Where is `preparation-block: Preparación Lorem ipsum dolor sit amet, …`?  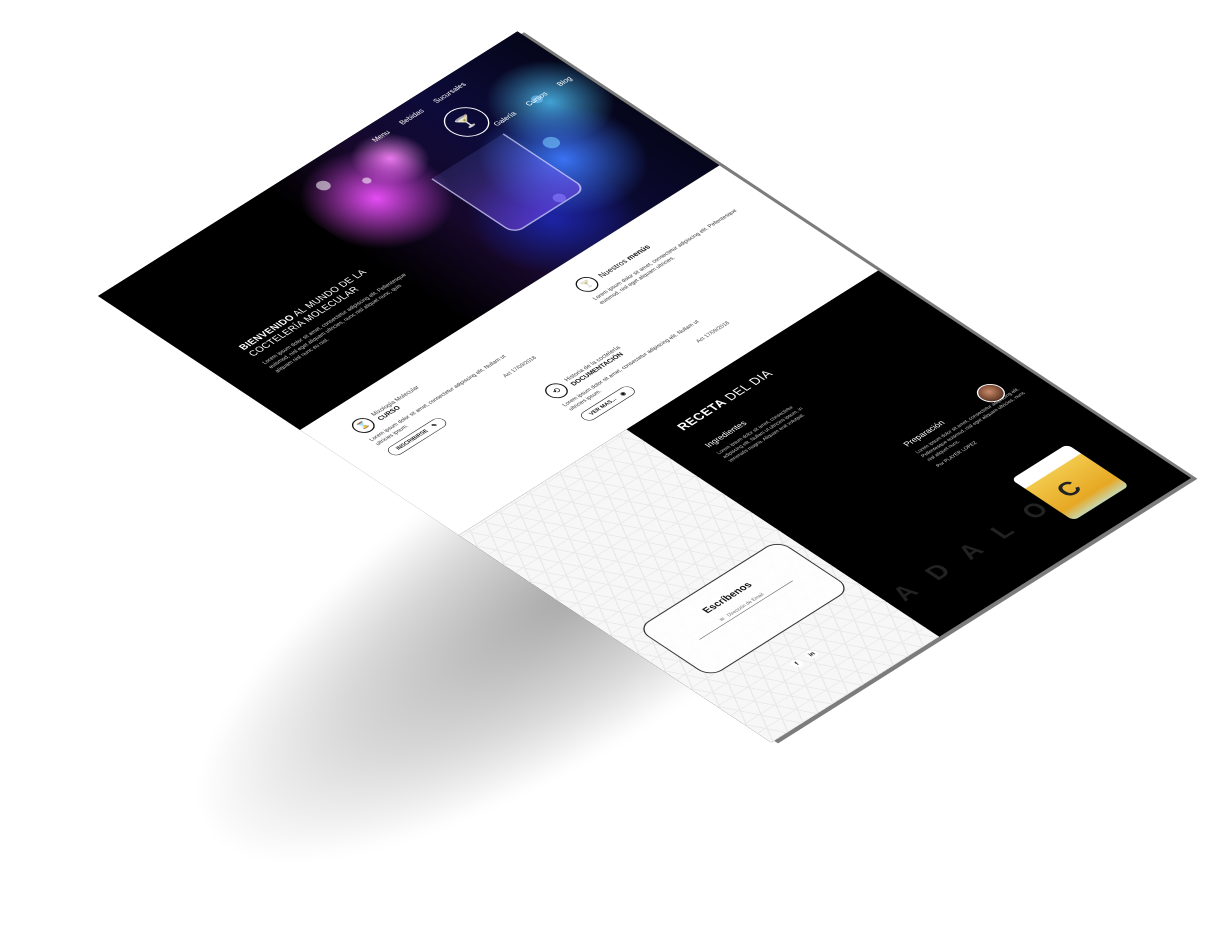
preparation-block: Preparación Lorem ipsum dolor sit amet, … is located at coordinates (971, 423).